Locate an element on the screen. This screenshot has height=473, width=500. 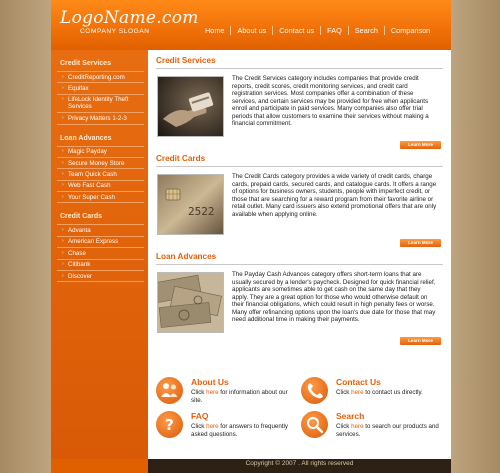
sidebar-item-privacy-matters: › Privacy Matters 1-2-3 is located at coordinates (100, 119).